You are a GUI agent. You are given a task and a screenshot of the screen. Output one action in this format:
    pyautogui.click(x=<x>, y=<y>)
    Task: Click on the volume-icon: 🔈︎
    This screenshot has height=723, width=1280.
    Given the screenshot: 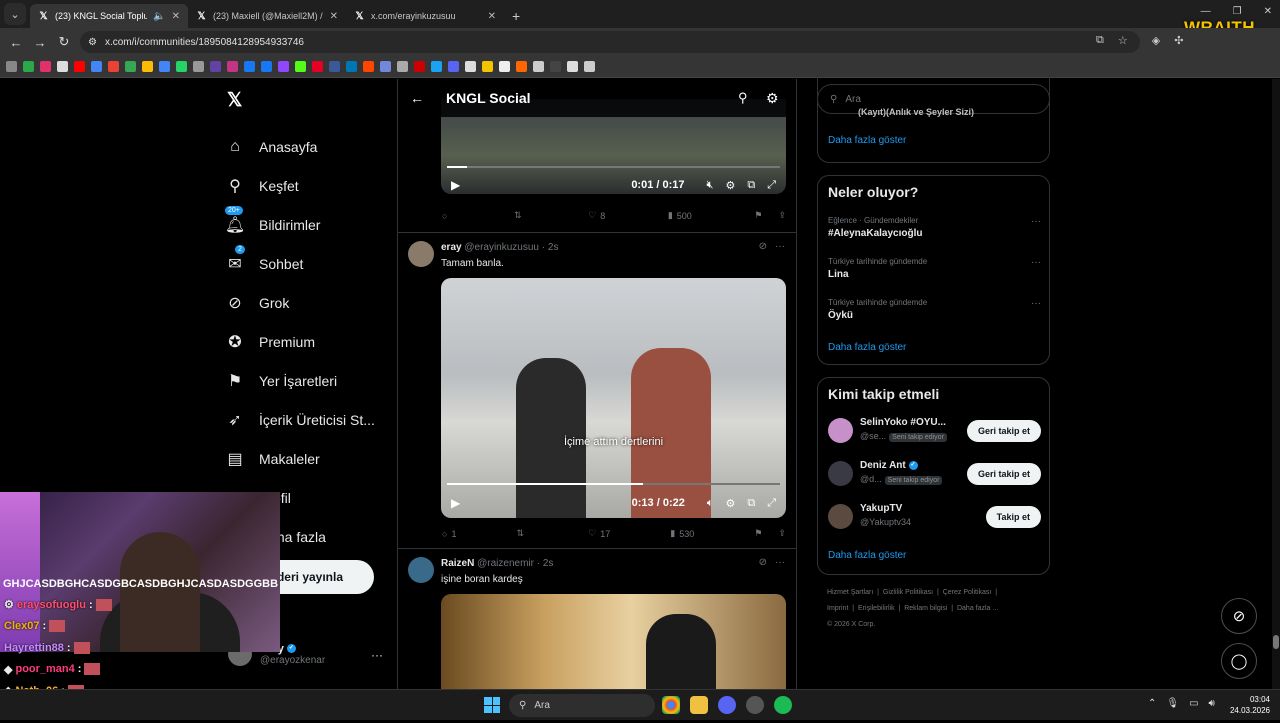 What is the action you would take?
    pyautogui.click(x=710, y=503)
    